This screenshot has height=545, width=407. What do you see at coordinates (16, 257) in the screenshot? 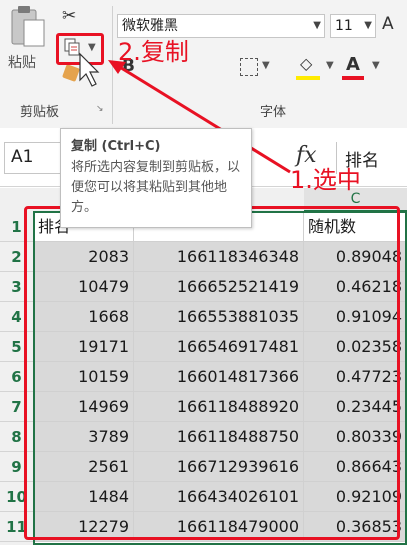
I see `row-header: 2` at bounding box center [16, 257].